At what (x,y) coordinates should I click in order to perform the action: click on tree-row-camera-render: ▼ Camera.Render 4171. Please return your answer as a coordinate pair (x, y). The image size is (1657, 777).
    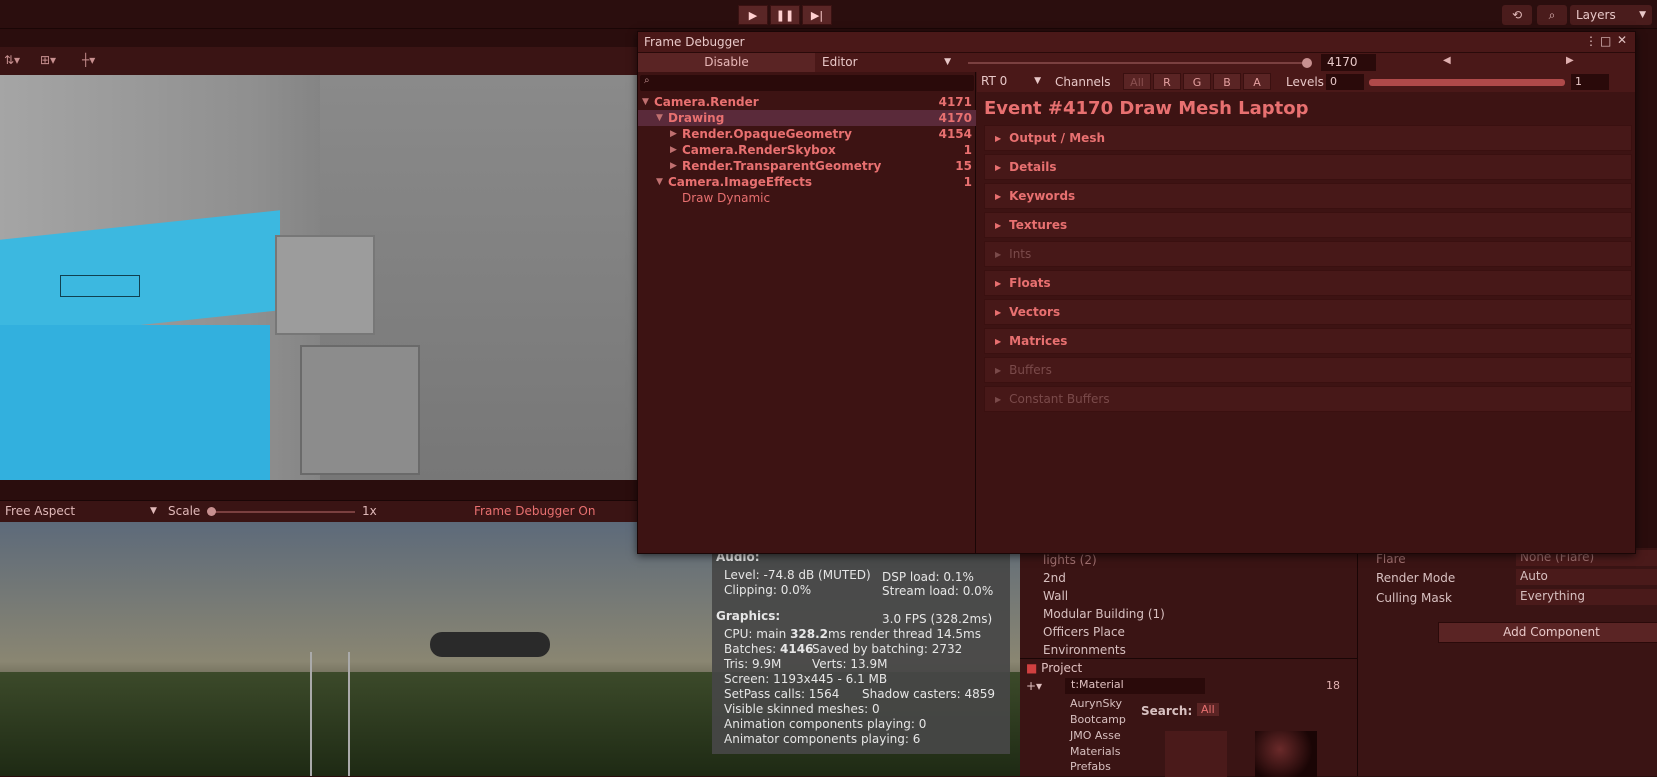
    Looking at the image, I should click on (807, 102).